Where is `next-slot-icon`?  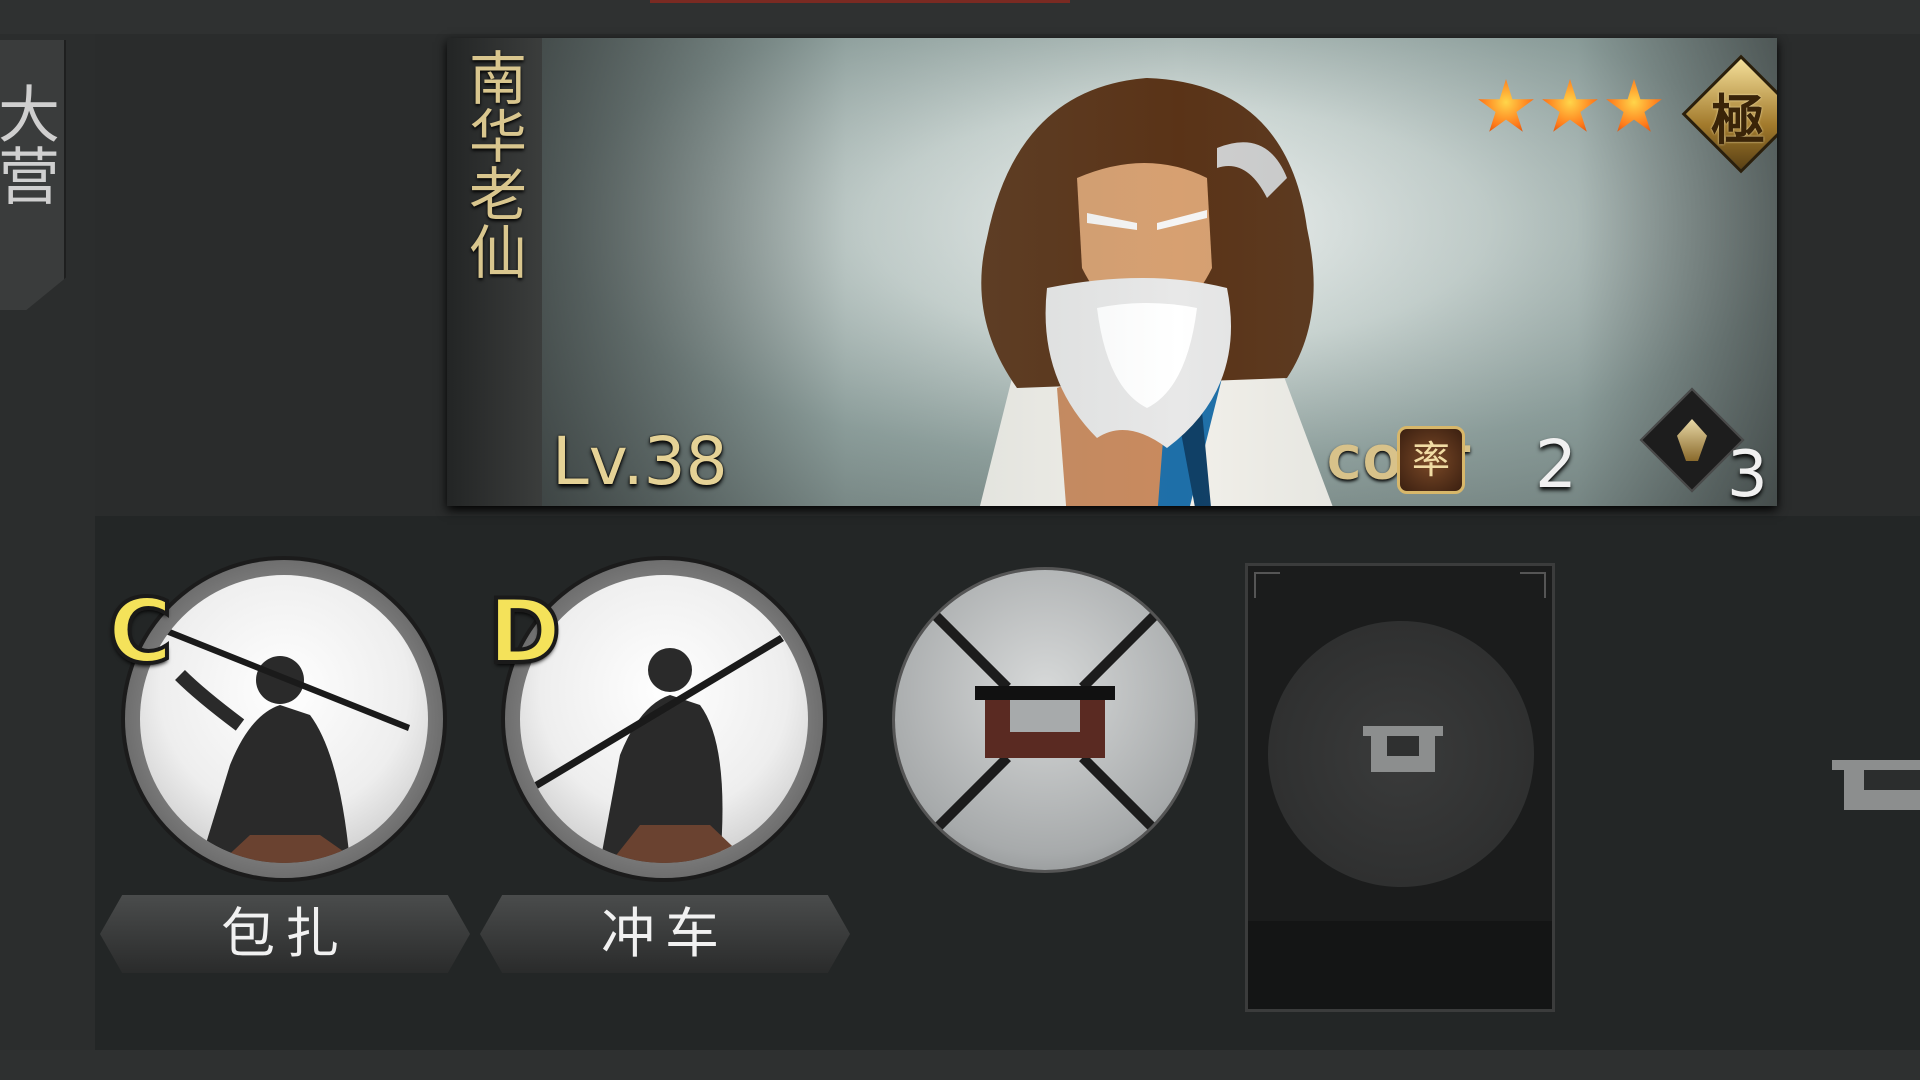
next-slot-icon is located at coordinates (1876, 782).